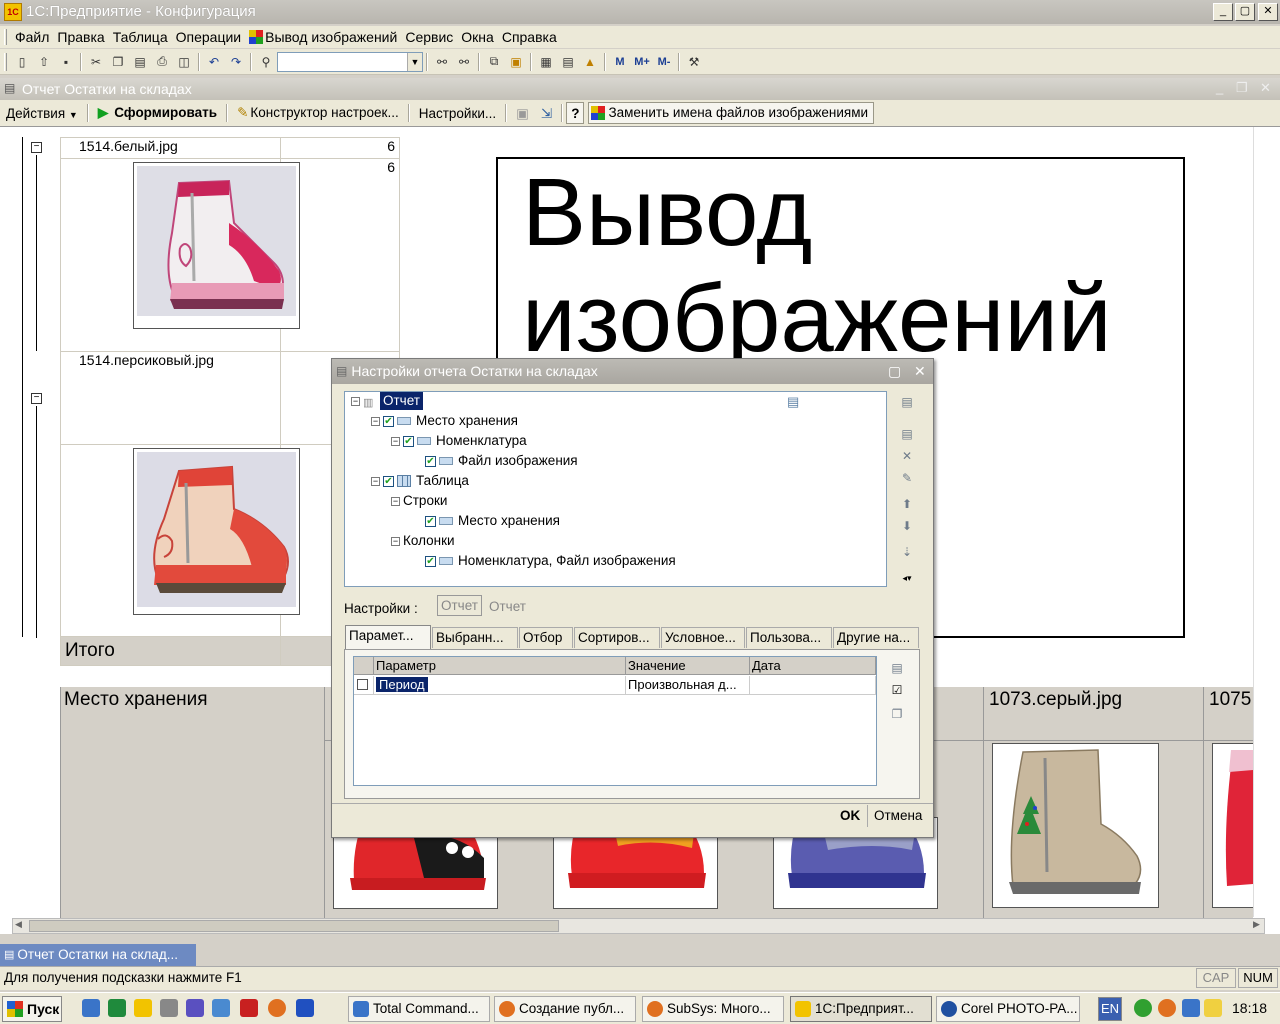 This screenshot has height=1024, width=1280. Describe the element at coordinates (429, 37) in the screenshot. I see `menu-service: Сервис` at that location.